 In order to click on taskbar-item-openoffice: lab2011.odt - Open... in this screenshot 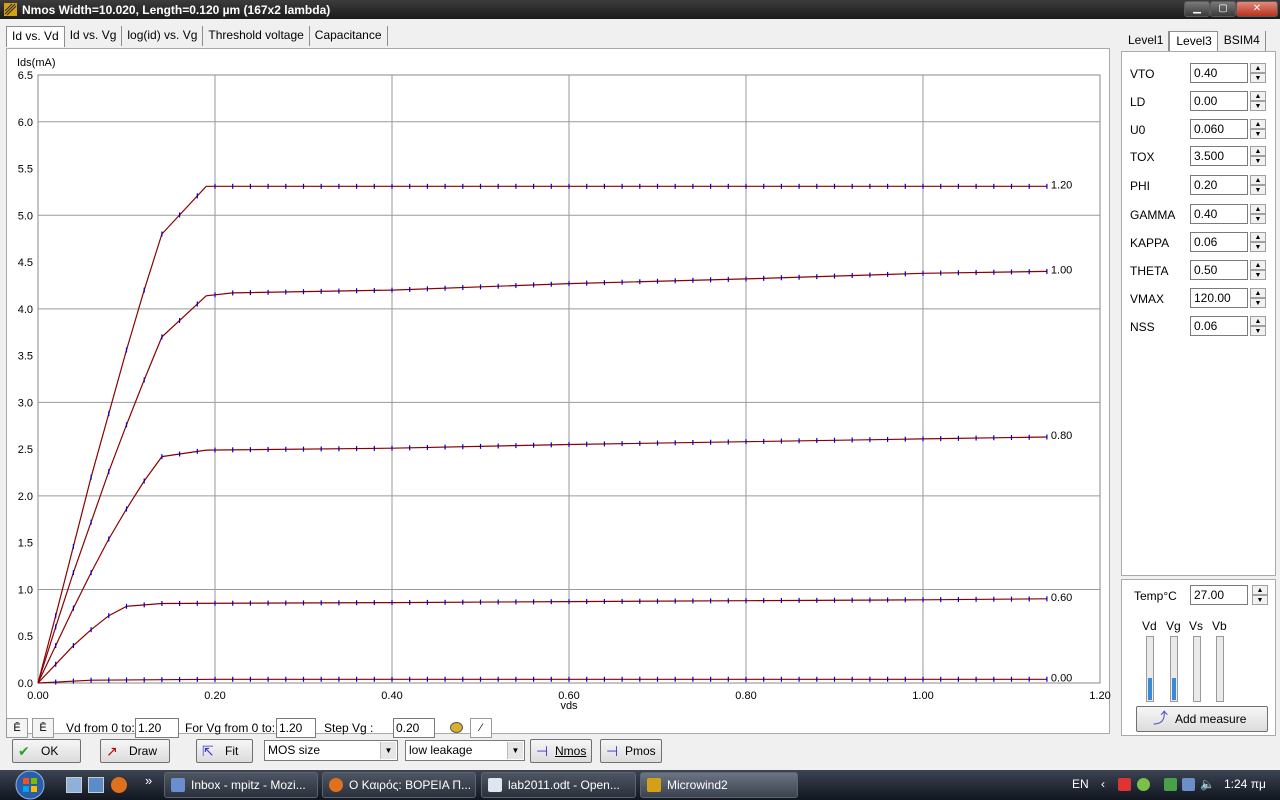, I will do `click(558, 785)`.